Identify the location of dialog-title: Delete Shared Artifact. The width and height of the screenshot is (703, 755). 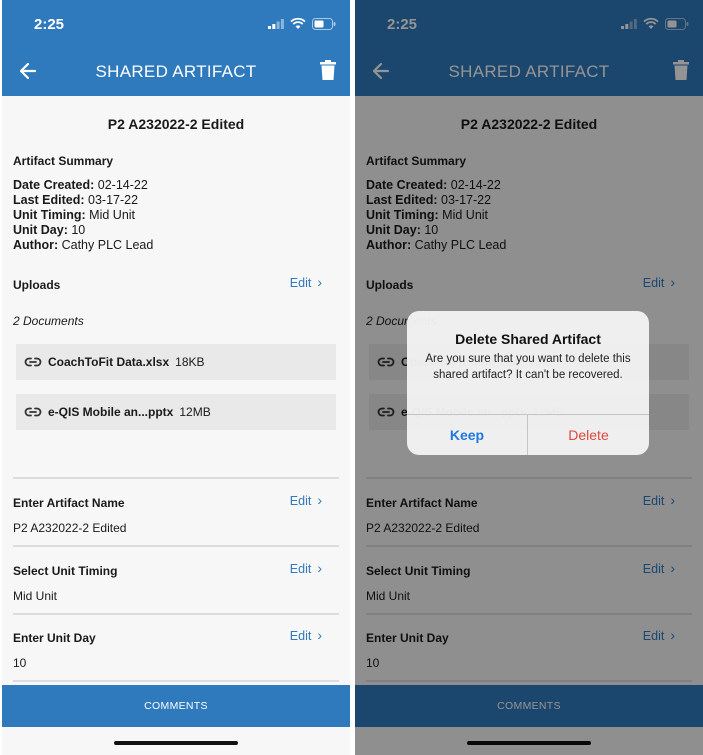
(528, 339).